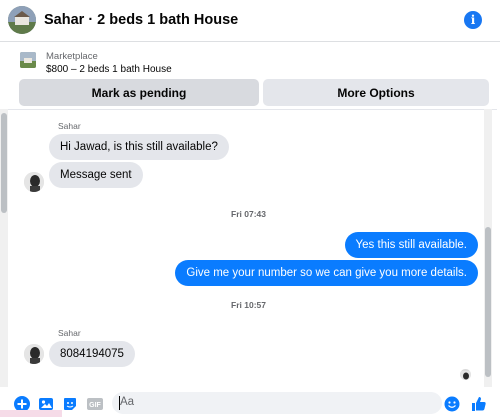  What do you see at coordinates (473, 20) in the screenshot?
I see `info-icon: i` at bounding box center [473, 20].